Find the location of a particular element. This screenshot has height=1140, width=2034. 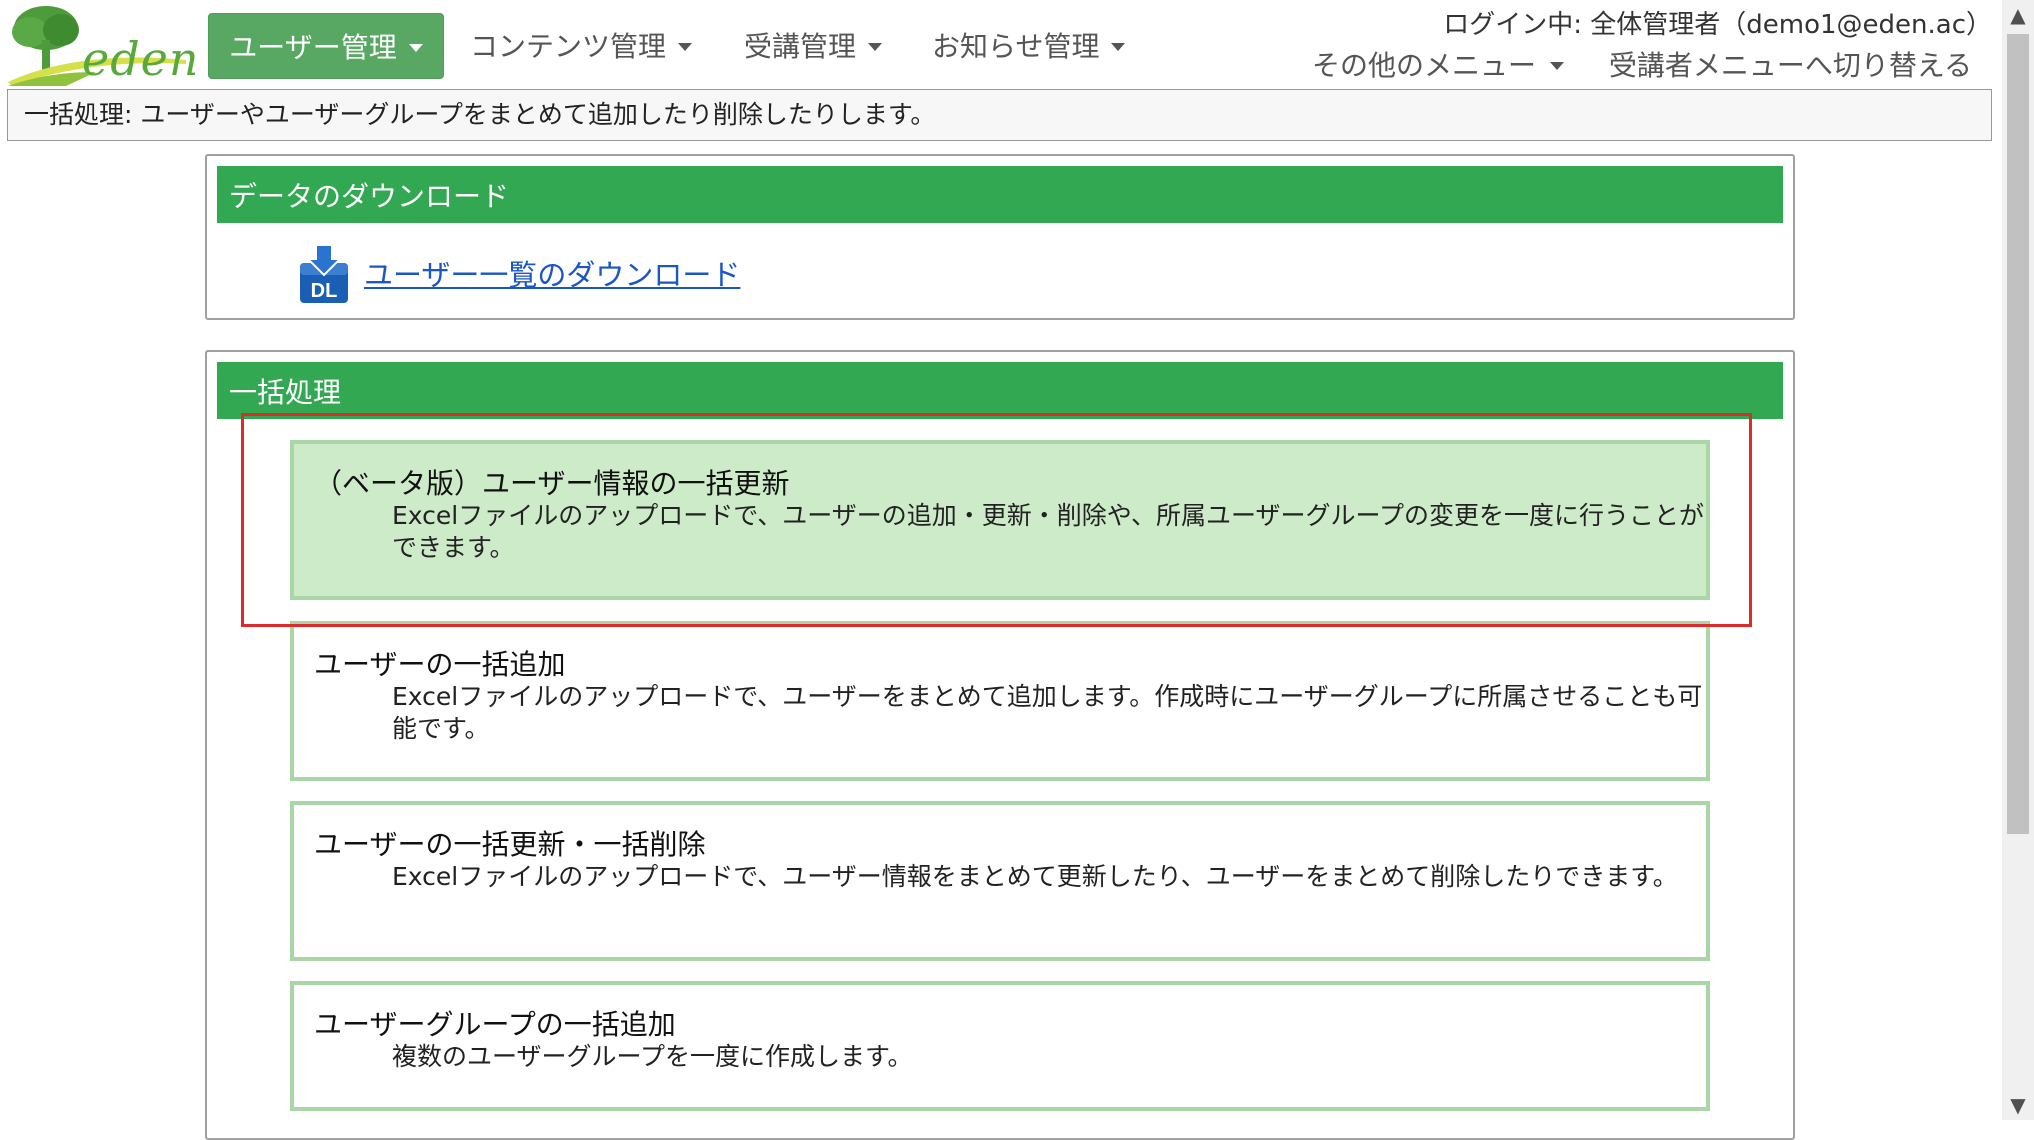

item-title: ユーザーの一括更新・一括削除 is located at coordinates (510, 844).